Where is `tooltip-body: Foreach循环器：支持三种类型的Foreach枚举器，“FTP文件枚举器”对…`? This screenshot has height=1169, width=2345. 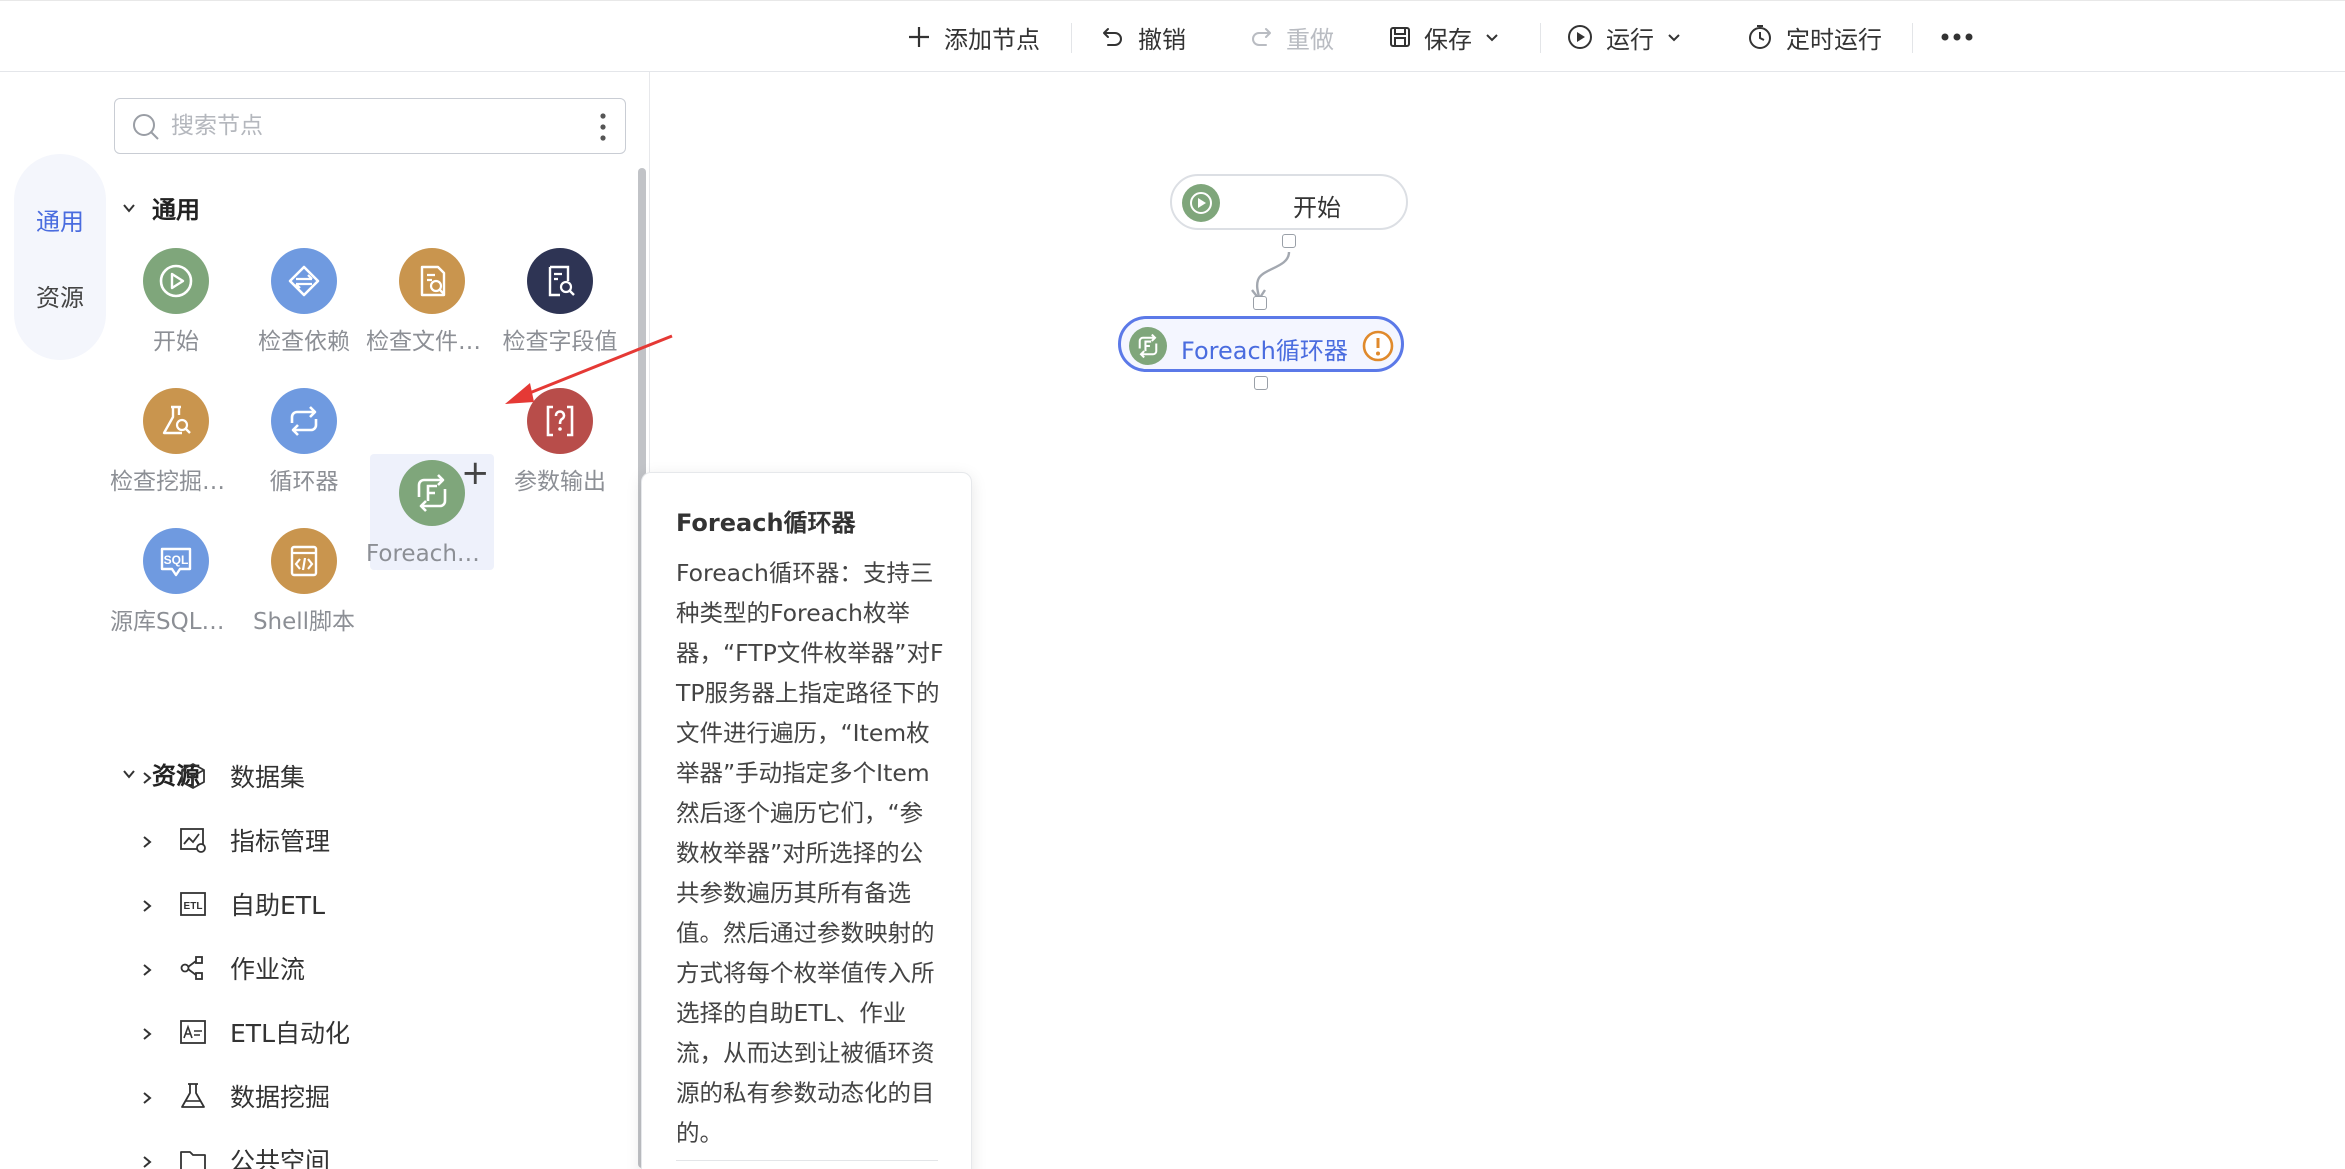
tooltip-body: Foreach循环器：支持三种类型的Foreach枚举器，“FTP文件枚举器”对… is located at coordinates (810, 853).